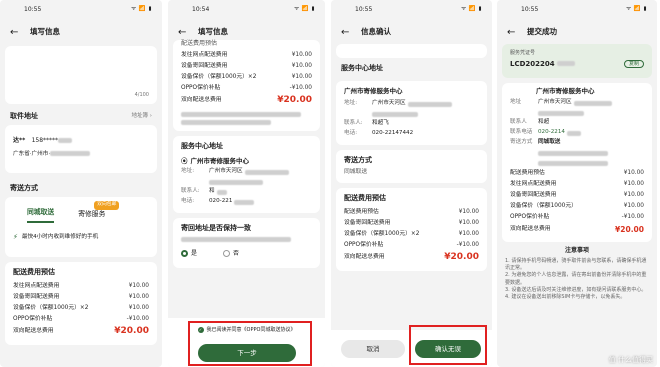 This screenshot has width=660, height=367. Describe the element at coordinates (213, 32) in the screenshot. I see `page-title: 填写信息` at that location.